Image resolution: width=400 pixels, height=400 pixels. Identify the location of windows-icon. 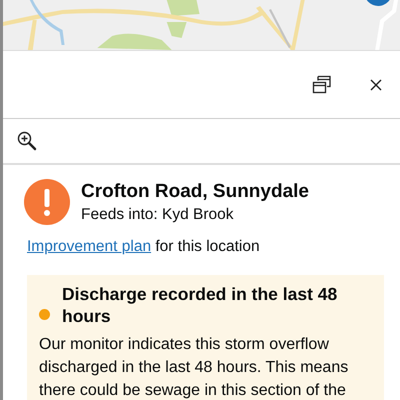
(322, 84).